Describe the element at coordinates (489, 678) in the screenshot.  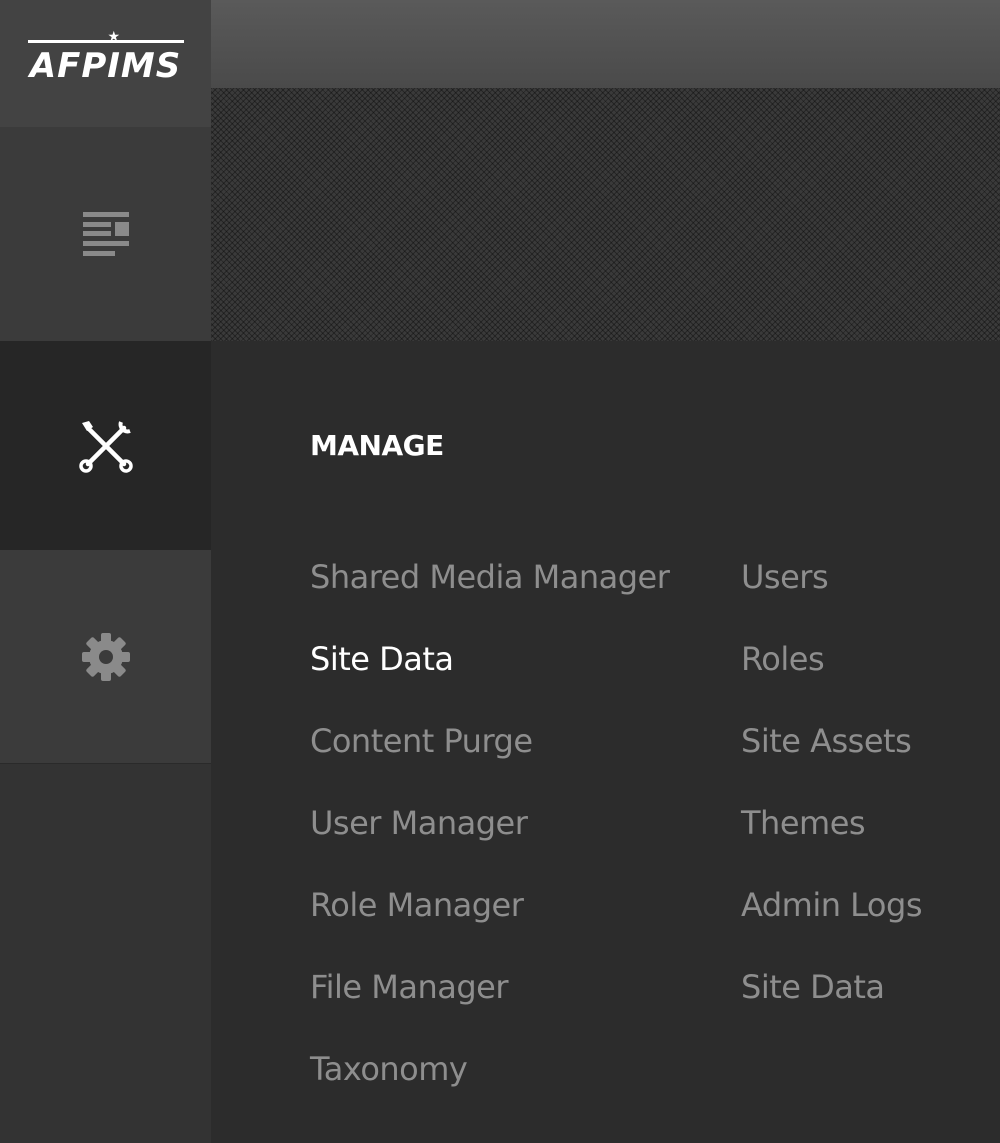
I see `menu-link-site-data: Site Data` at that location.